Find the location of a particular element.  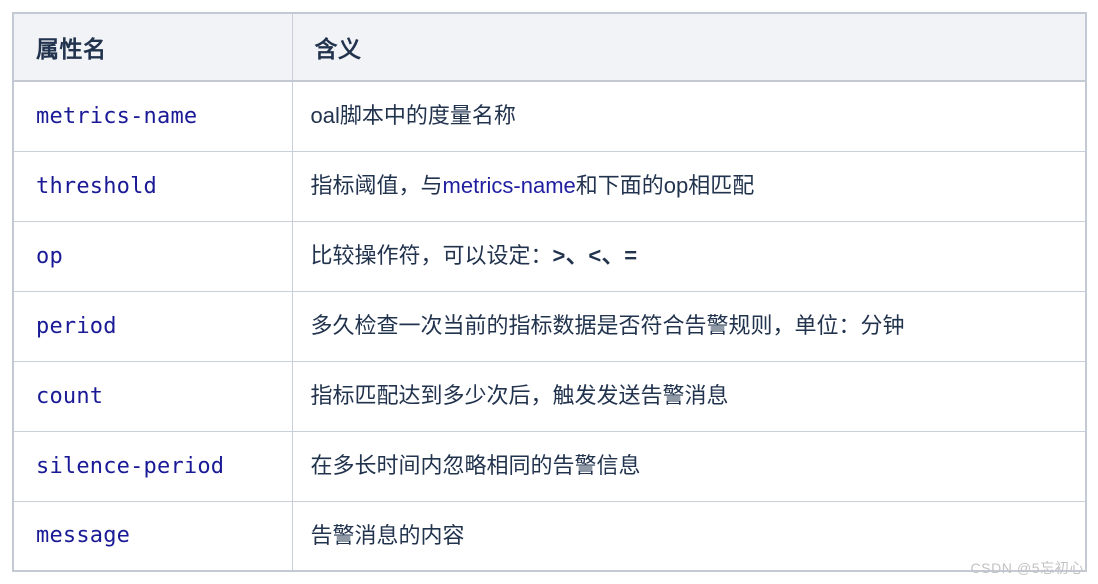

table-row: period 多久检查一次当前的指标数据是否符合告警规则，单位：分钟 is located at coordinates (549, 326).